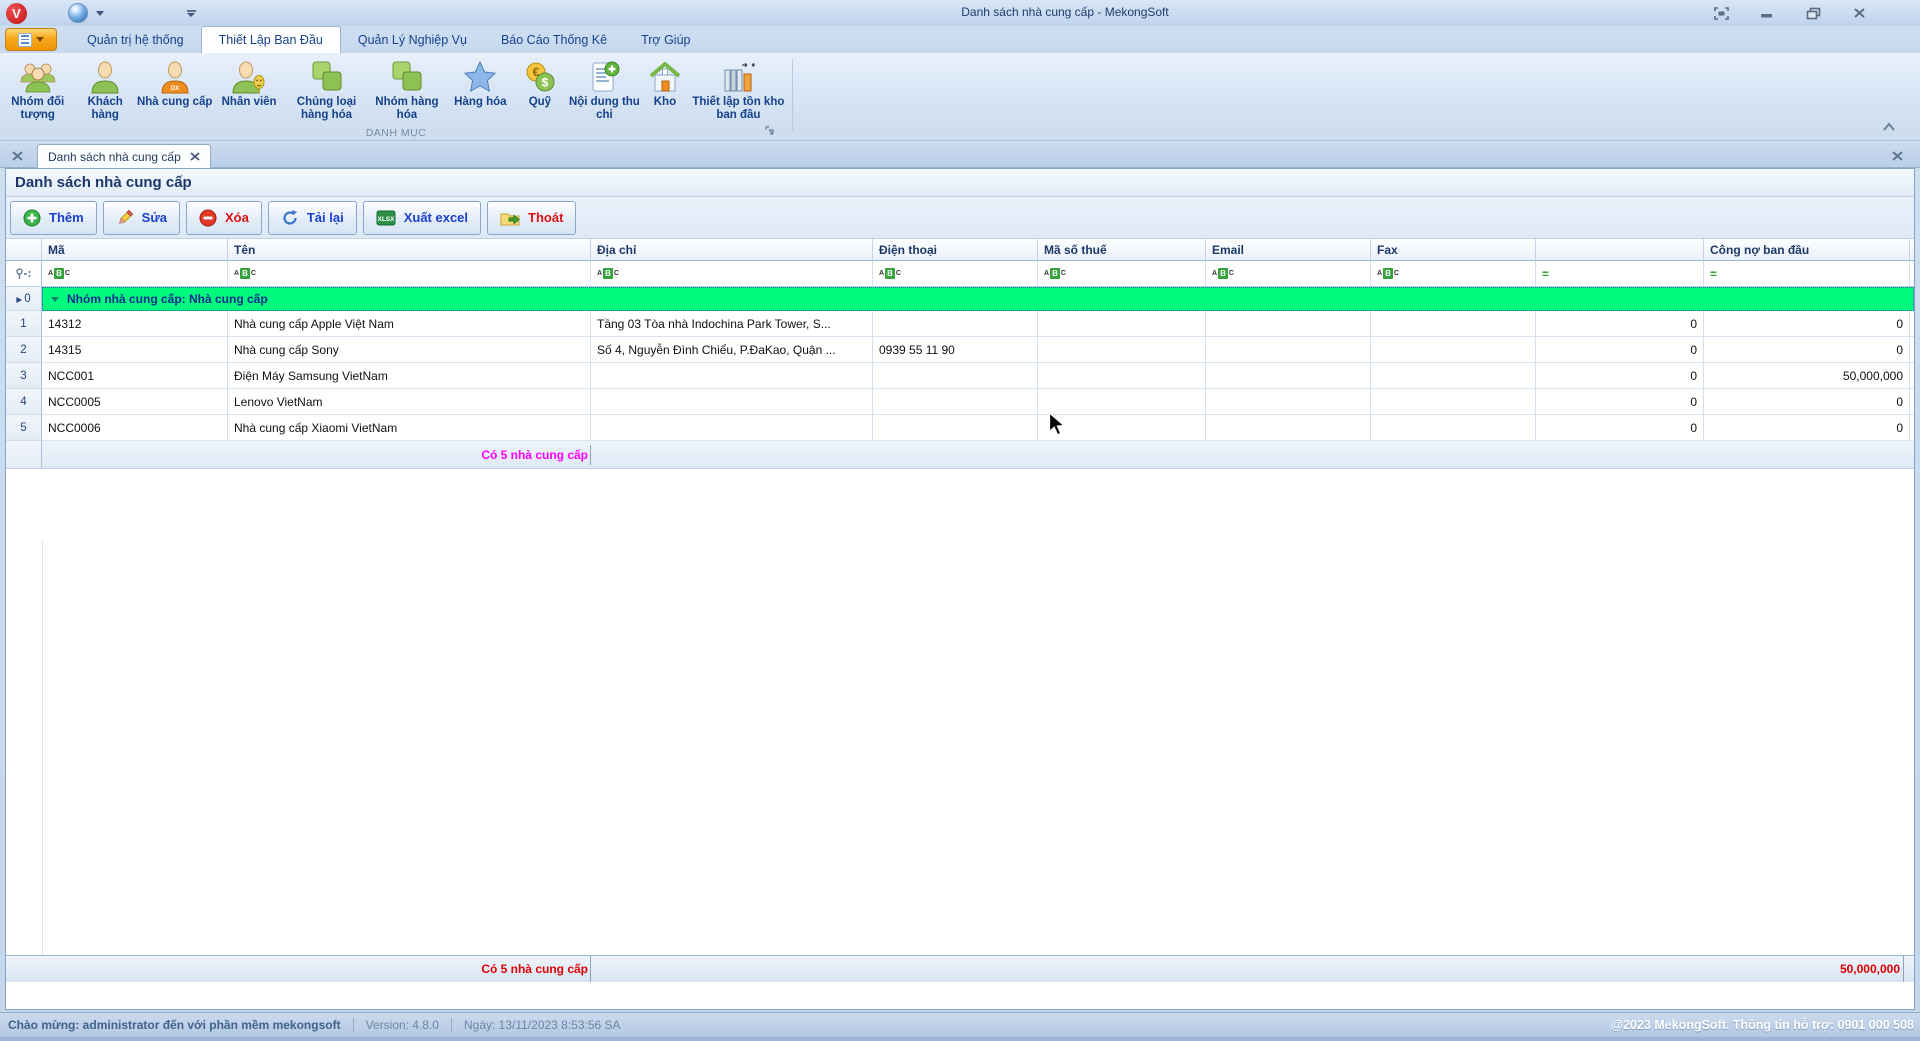 The height and width of the screenshot is (1041, 1920). Describe the element at coordinates (37, 90) in the screenshot. I see `ribbon-item-nhom-doi-tuong: Nhóm đối tượng` at that location.